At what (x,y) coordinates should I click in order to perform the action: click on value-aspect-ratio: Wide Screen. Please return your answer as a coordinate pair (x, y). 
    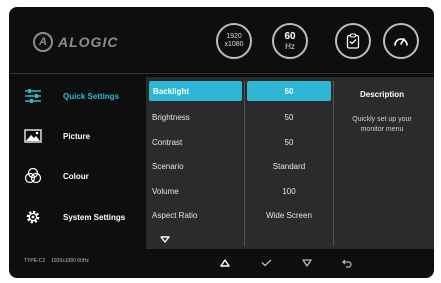
    Looking at the image, I should click on (289, 216).